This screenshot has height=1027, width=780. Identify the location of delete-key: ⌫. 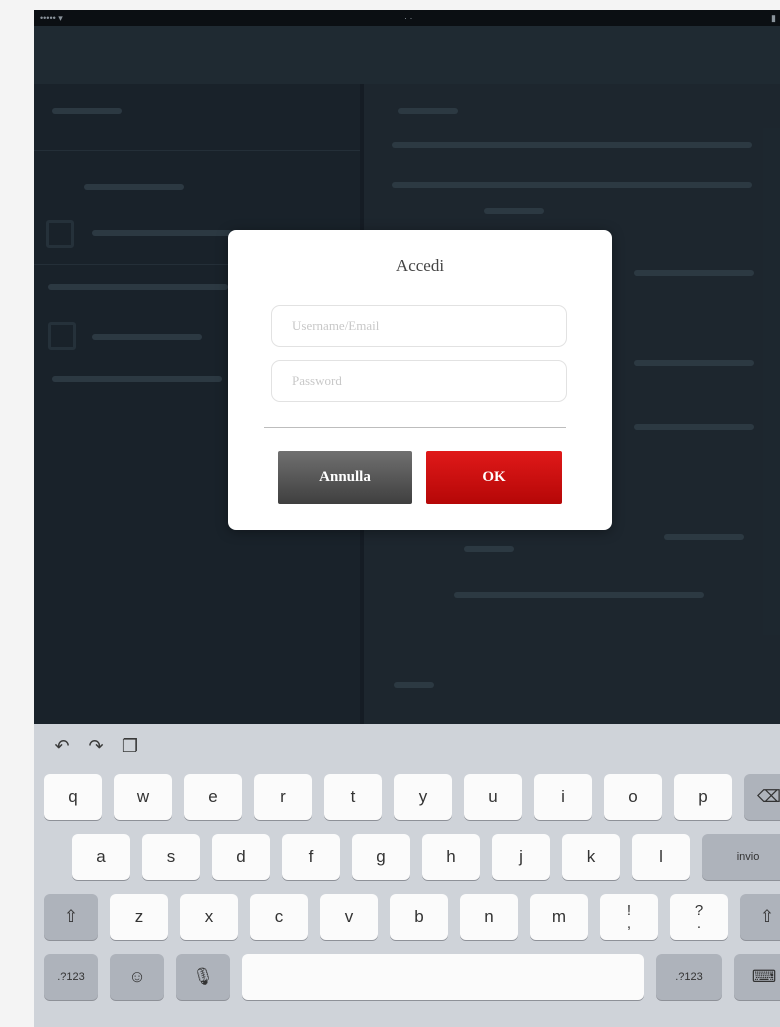
(762, 797).